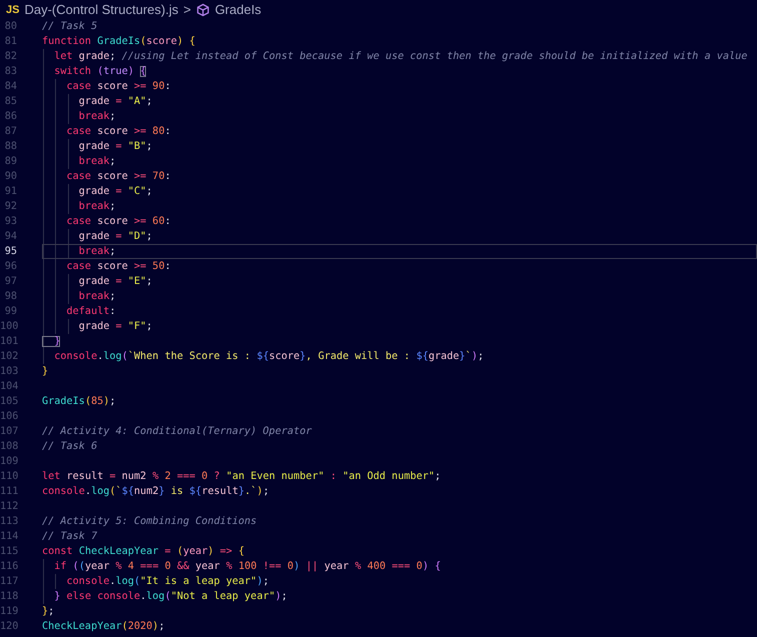 The height and width of the screenshot is (637, 757). I want to click on line-number: 97, so click(10, 281).